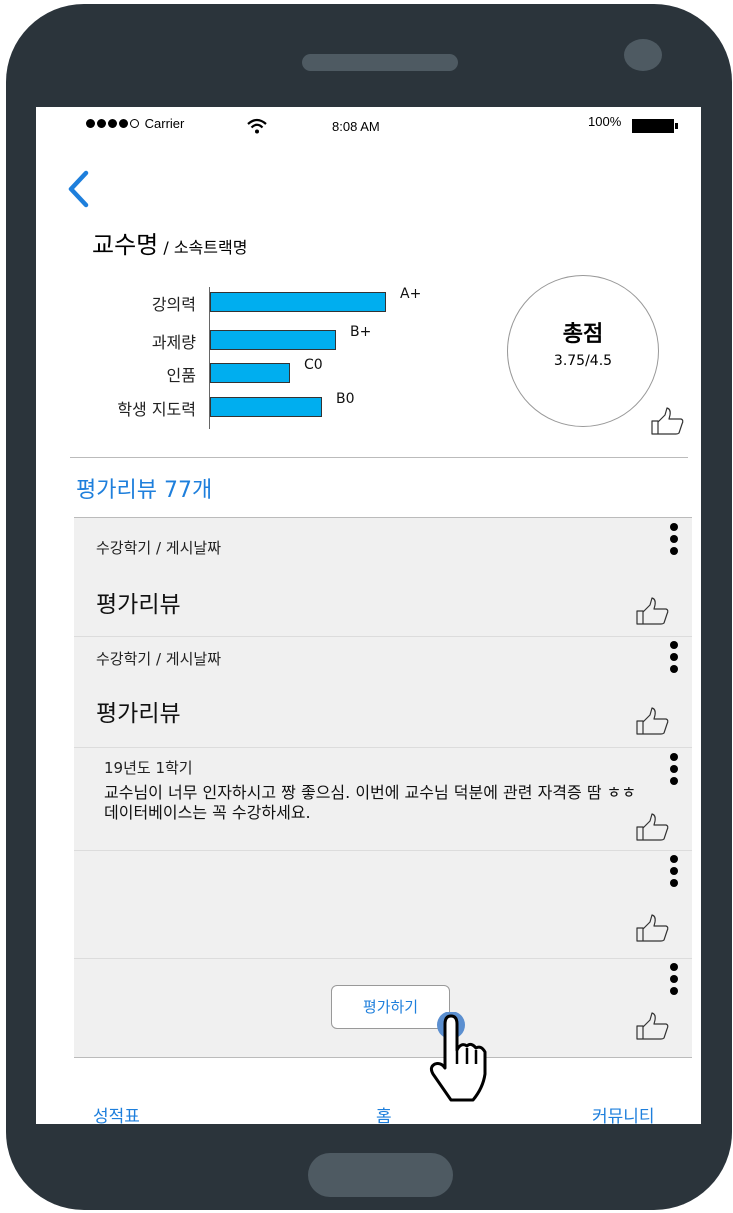 This screenshot has height=1213, width=733. Describe the element at coordinates (345, 399) in the screenshot. I see `rating-grade: B0` at that location.